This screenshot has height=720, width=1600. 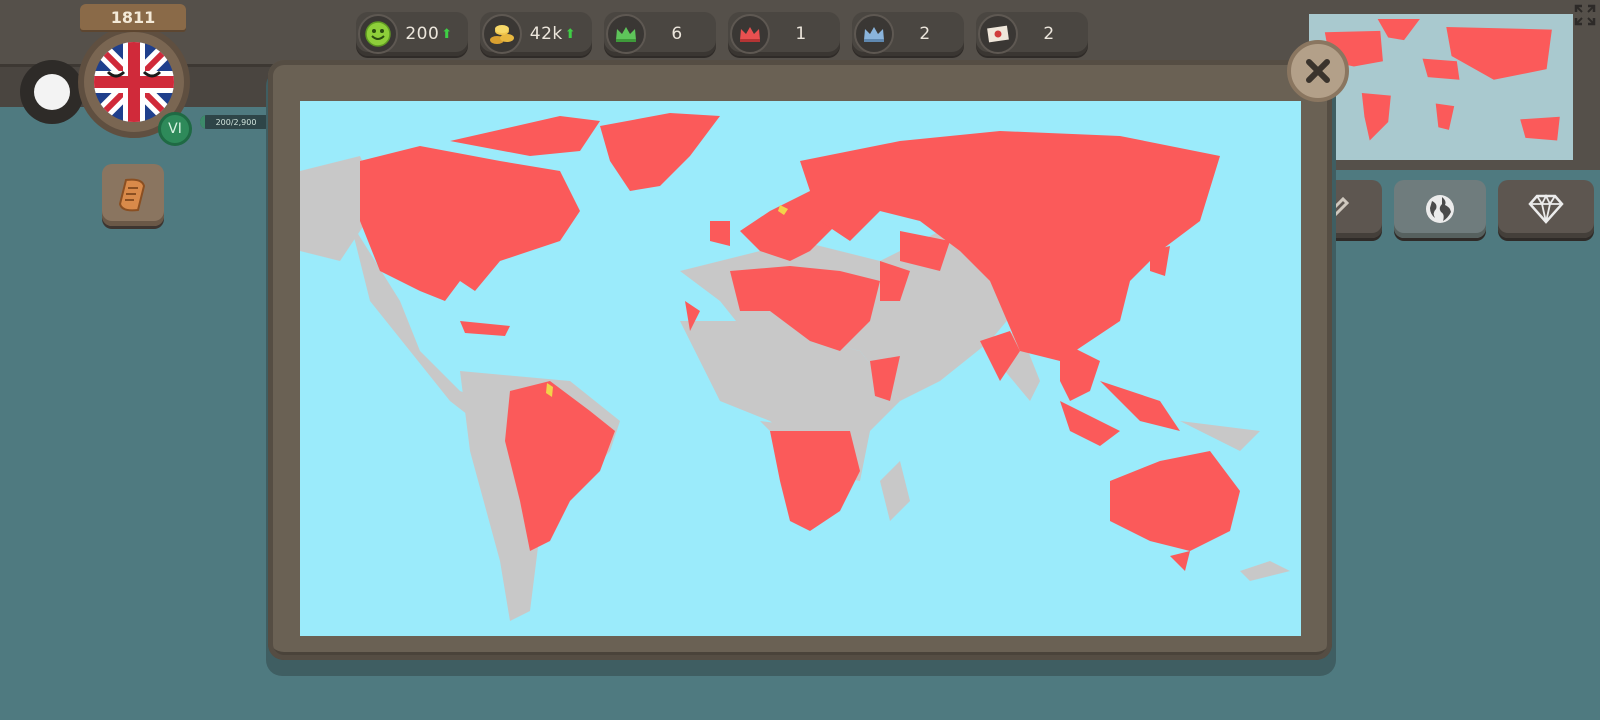 What do you see at coordinates (1032, 34) in the screenshot?
I see `resource-treaties: 2` at bounding box center [1032, 34].